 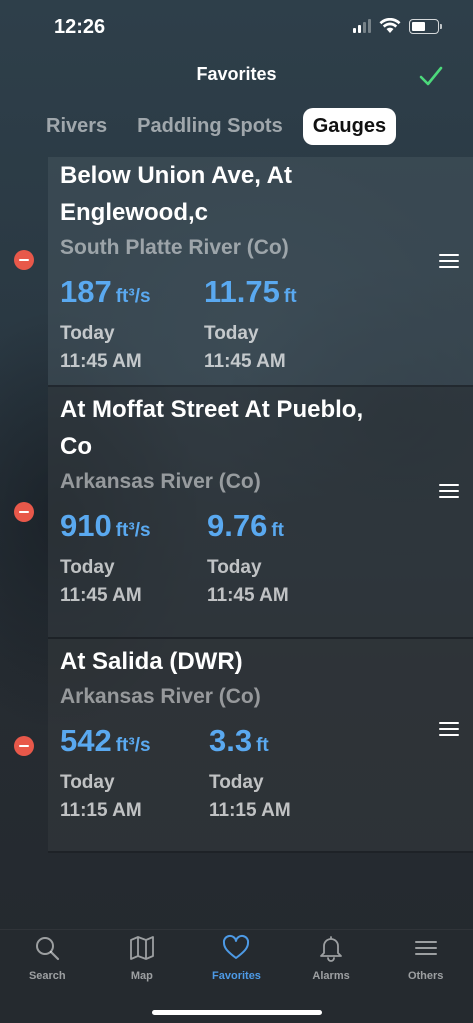 What do you see at coordinates (390, 25) in the screenshot?
I see `wifi-icon` at bounding box center [390, 25].